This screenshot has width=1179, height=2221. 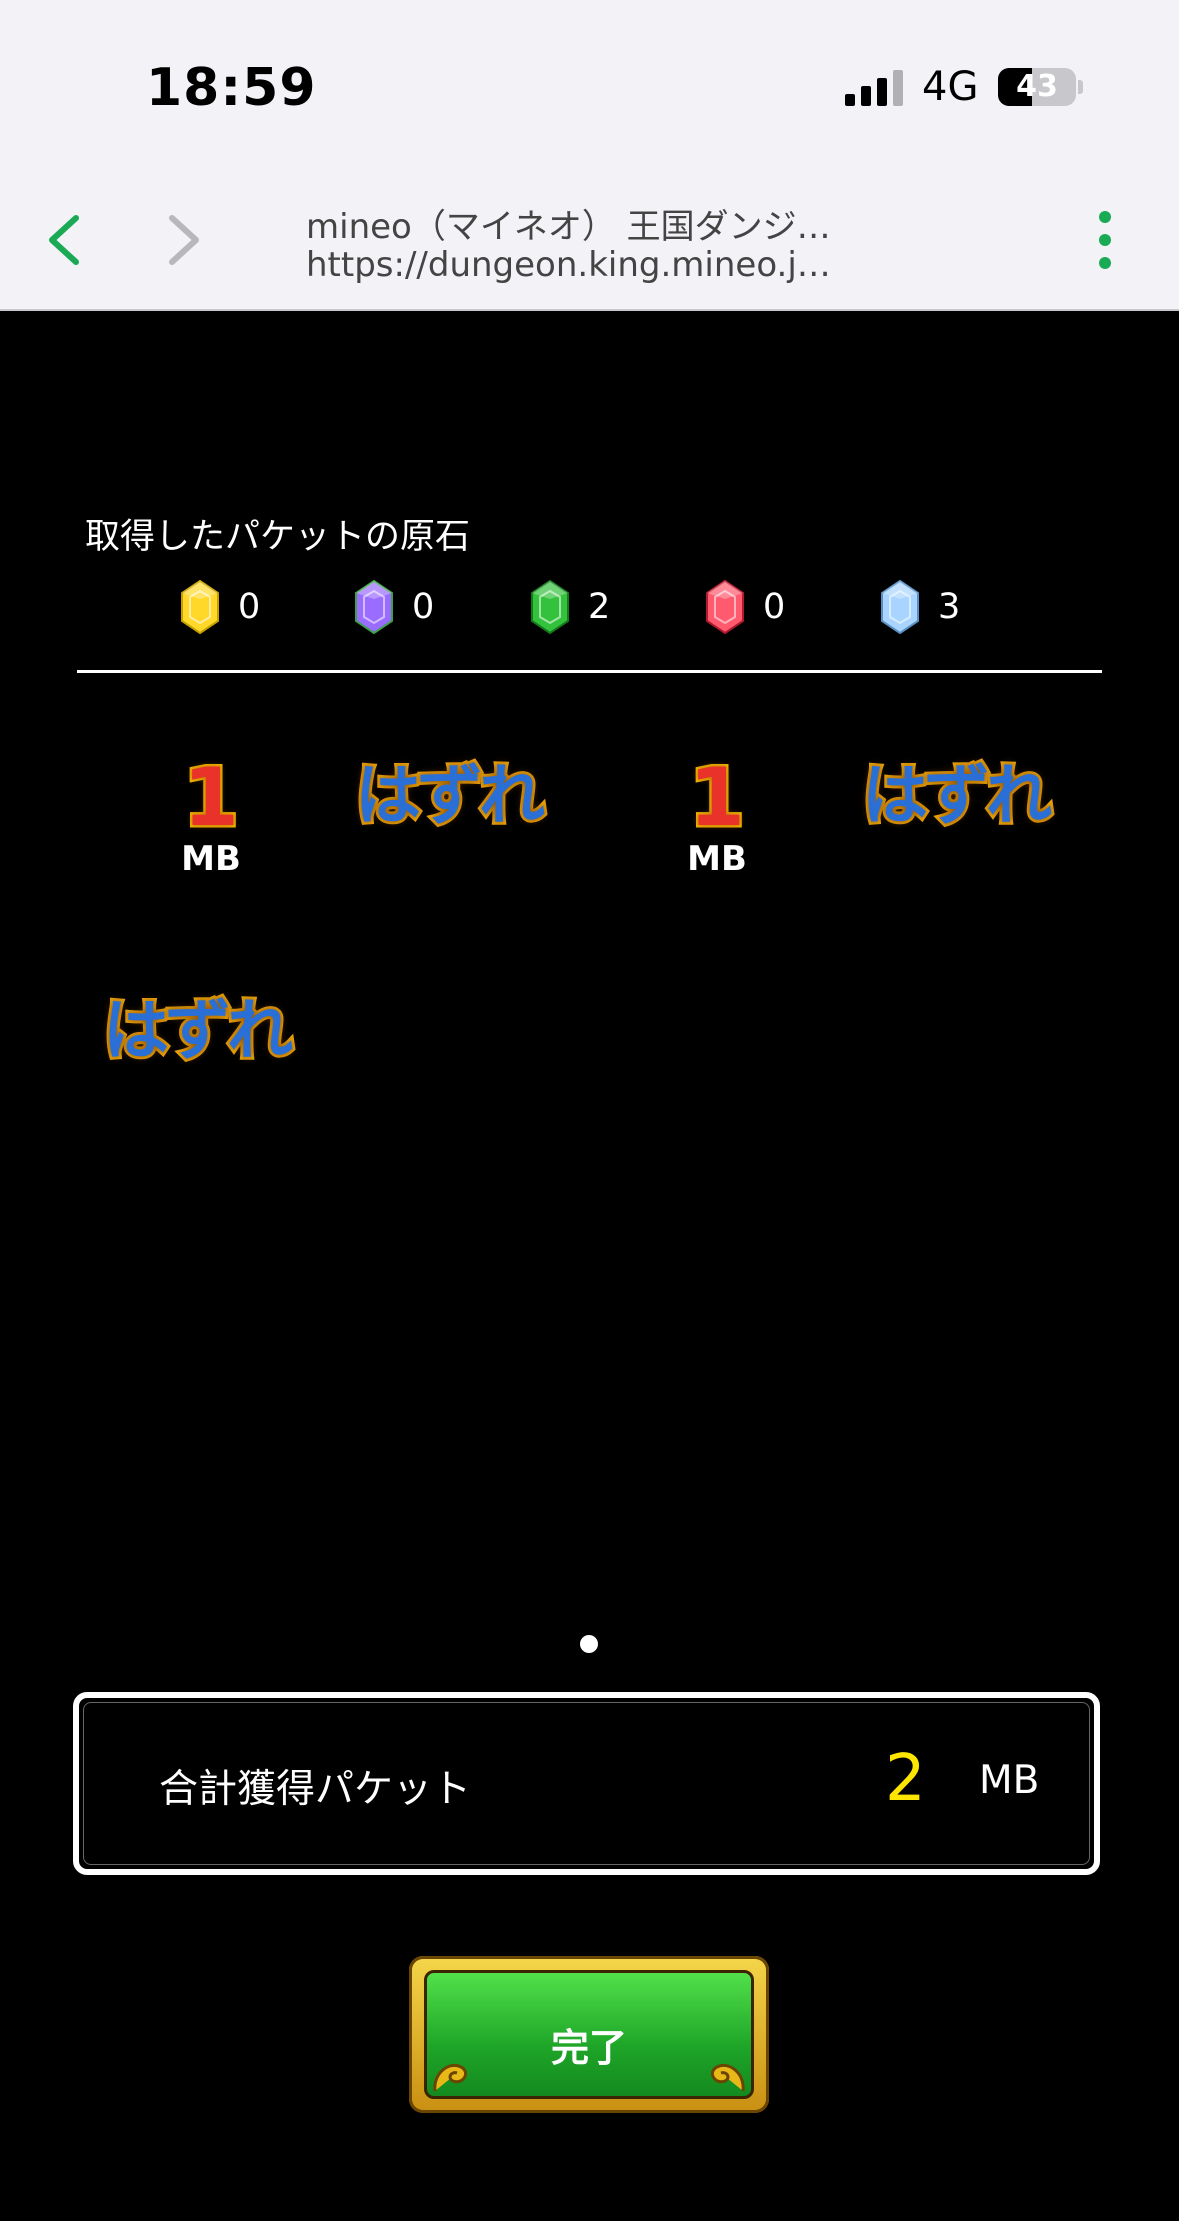 I want to click on gems-title: 取得したパケットの原石, so click(x=278, y=537).